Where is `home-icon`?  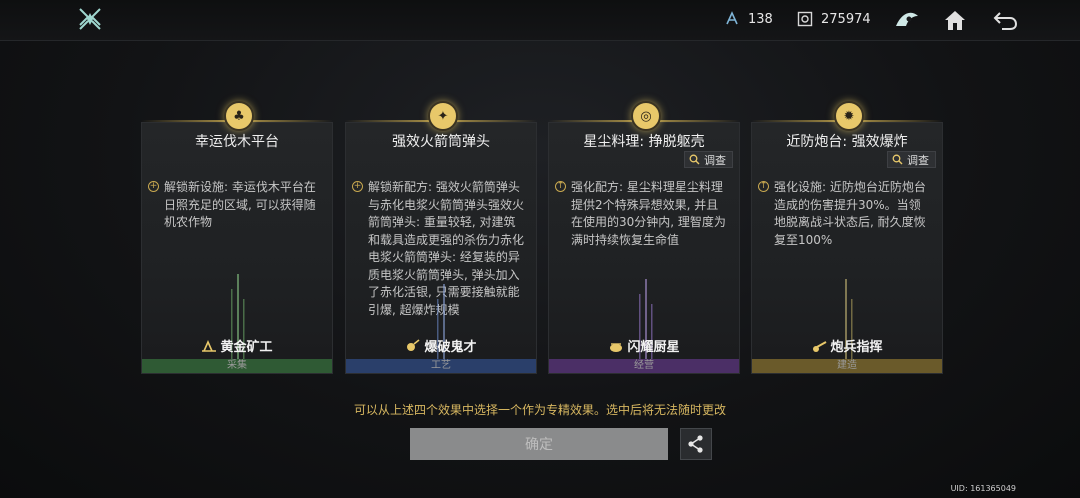
home-icon is located at coordinates (955, 20).